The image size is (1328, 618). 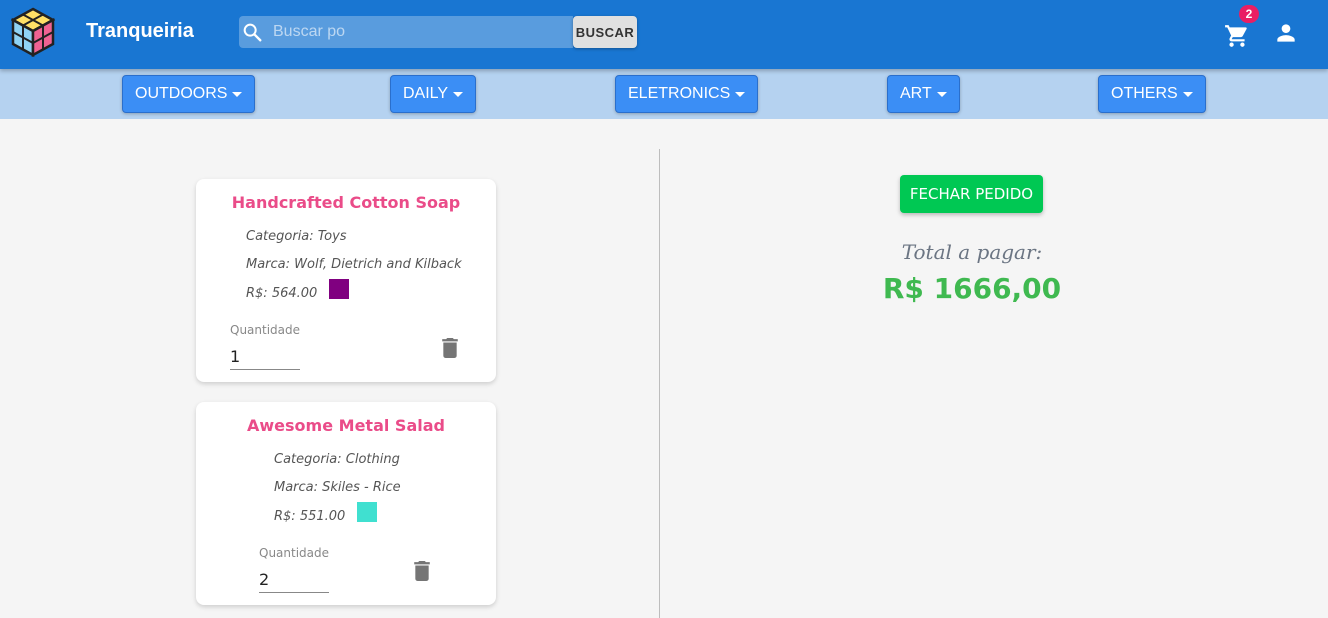 I want to click on product-category: Categoria: Toys, so click(x=296, y=236).